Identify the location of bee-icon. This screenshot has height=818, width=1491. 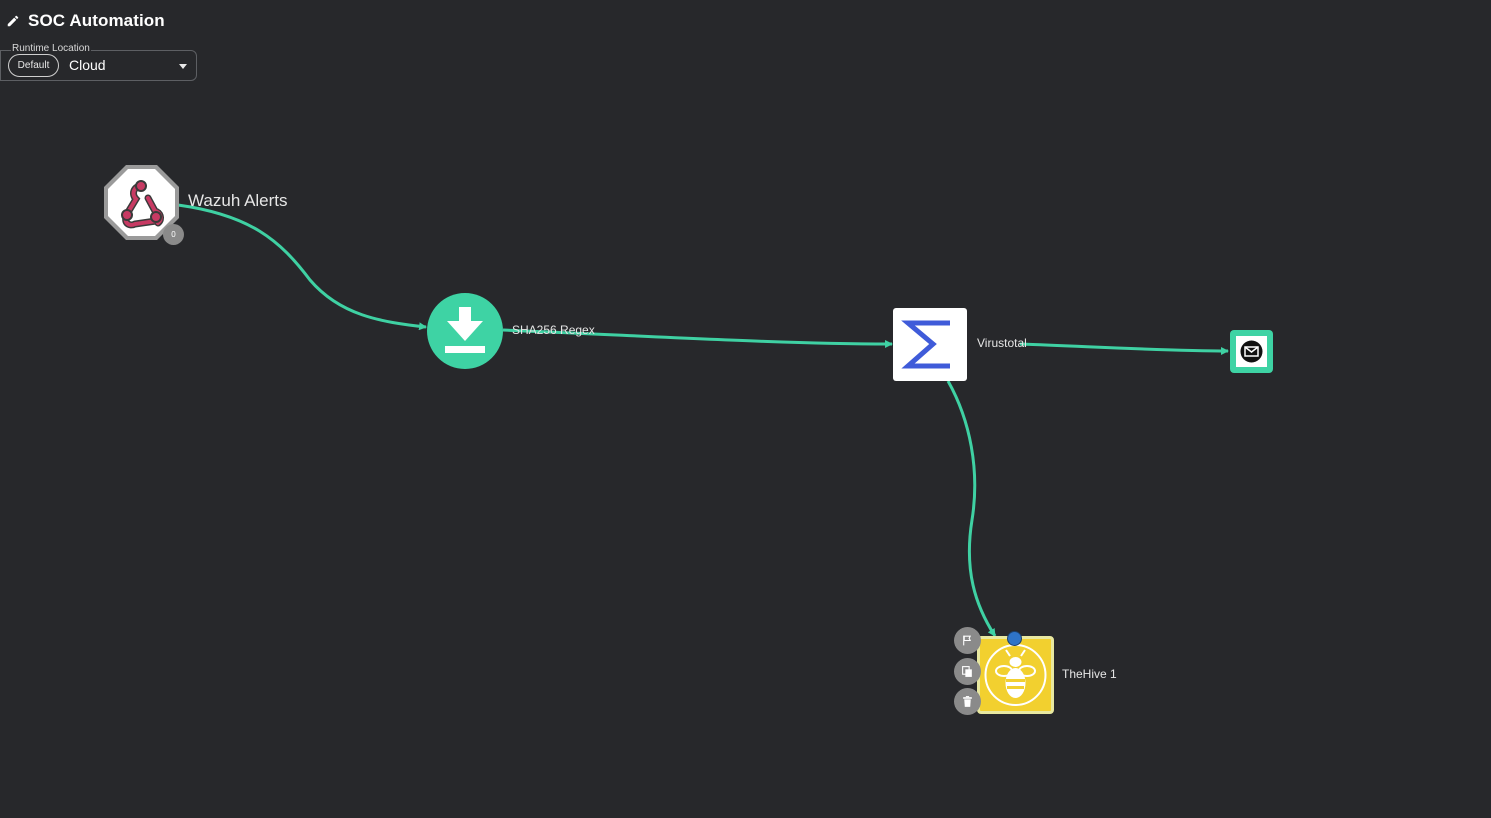
(1015, 675).